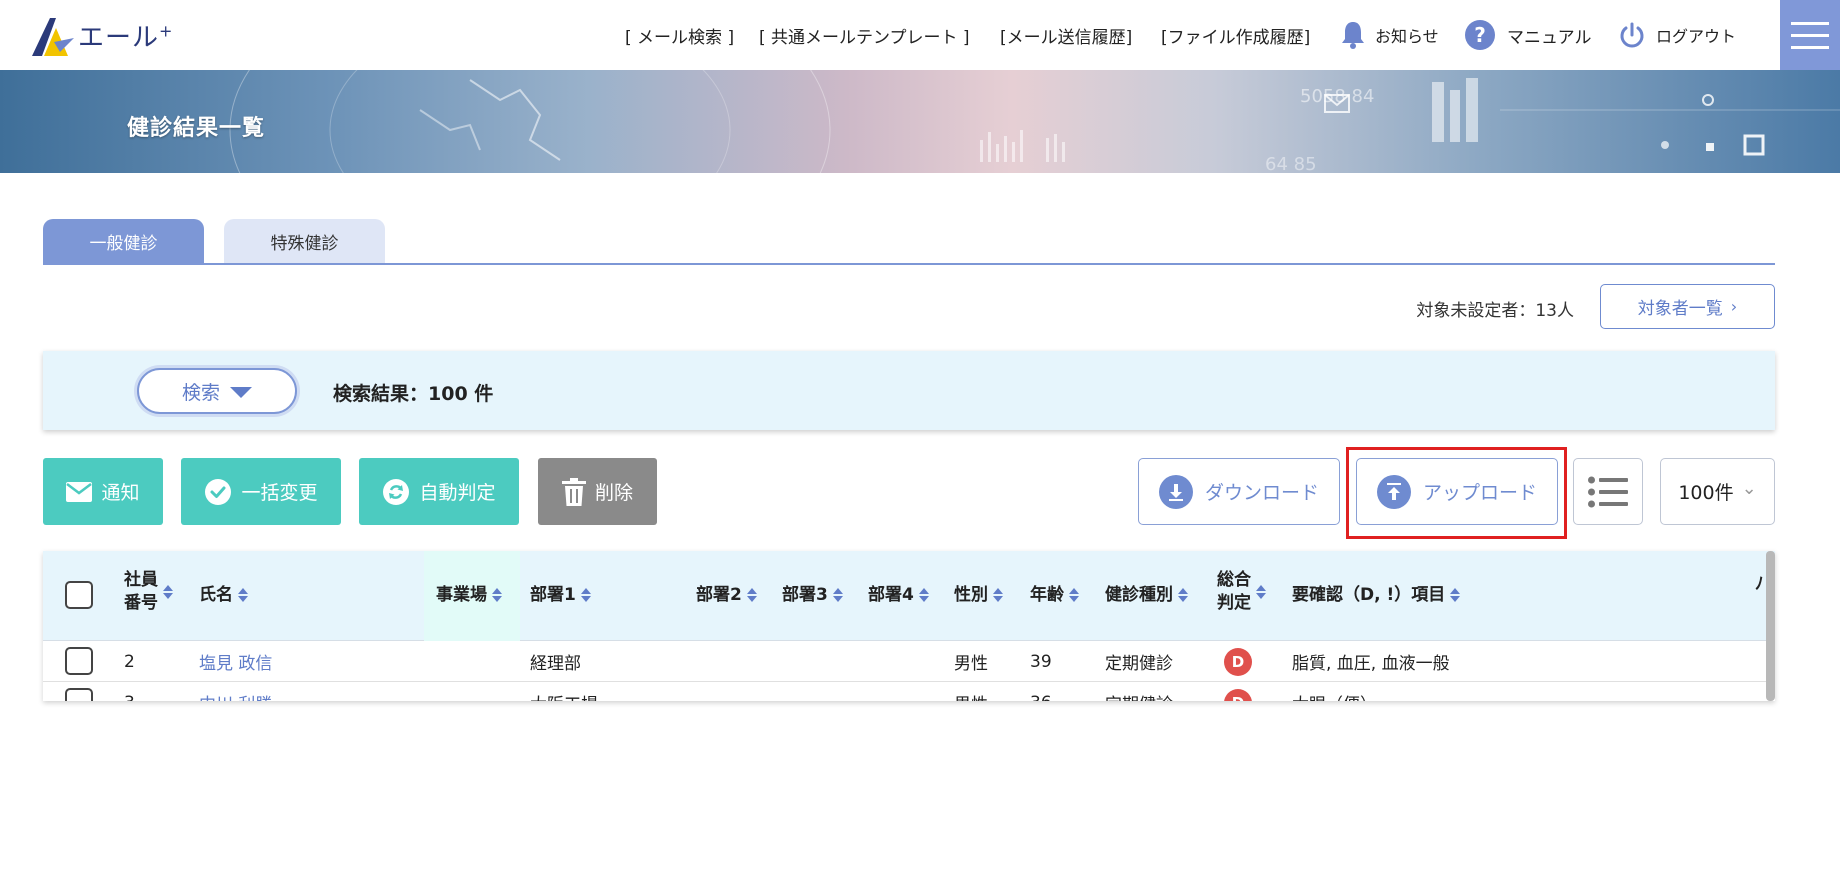 This screenshot has height=890, width=1840. What do you see at coordinates (235, 661) in the screenshot?
I see `cell-name-link: 塩見 政信` at bounding box center [235, 661].